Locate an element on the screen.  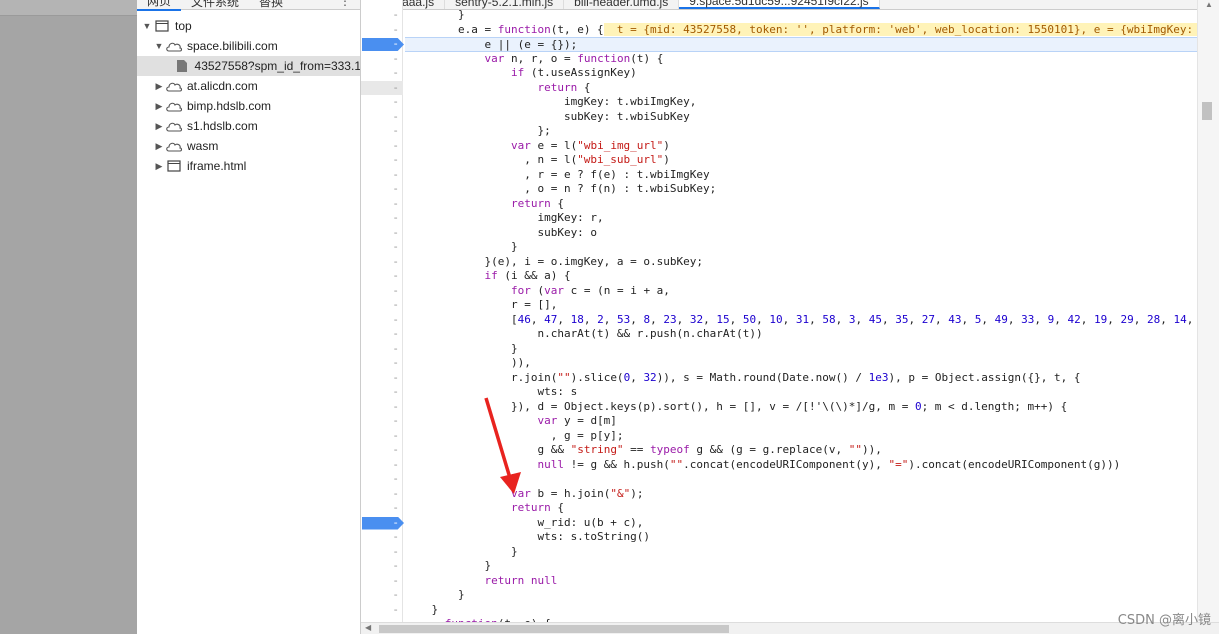
horizontal-scrollbar: ◀ is located at coordinates (790, 628).